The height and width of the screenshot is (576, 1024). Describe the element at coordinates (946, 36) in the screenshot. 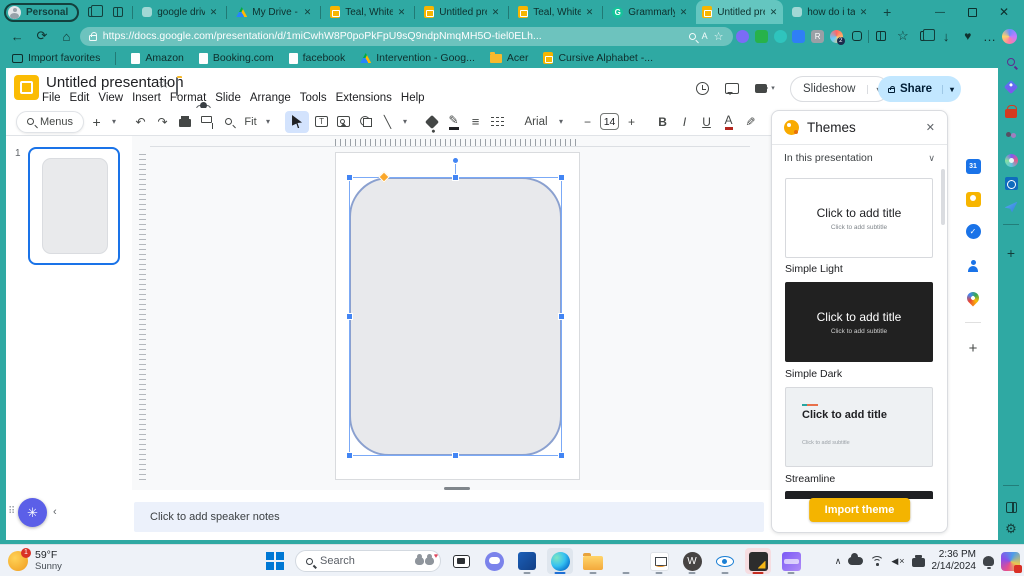

I see `downloads-icon: ↓` at that location.